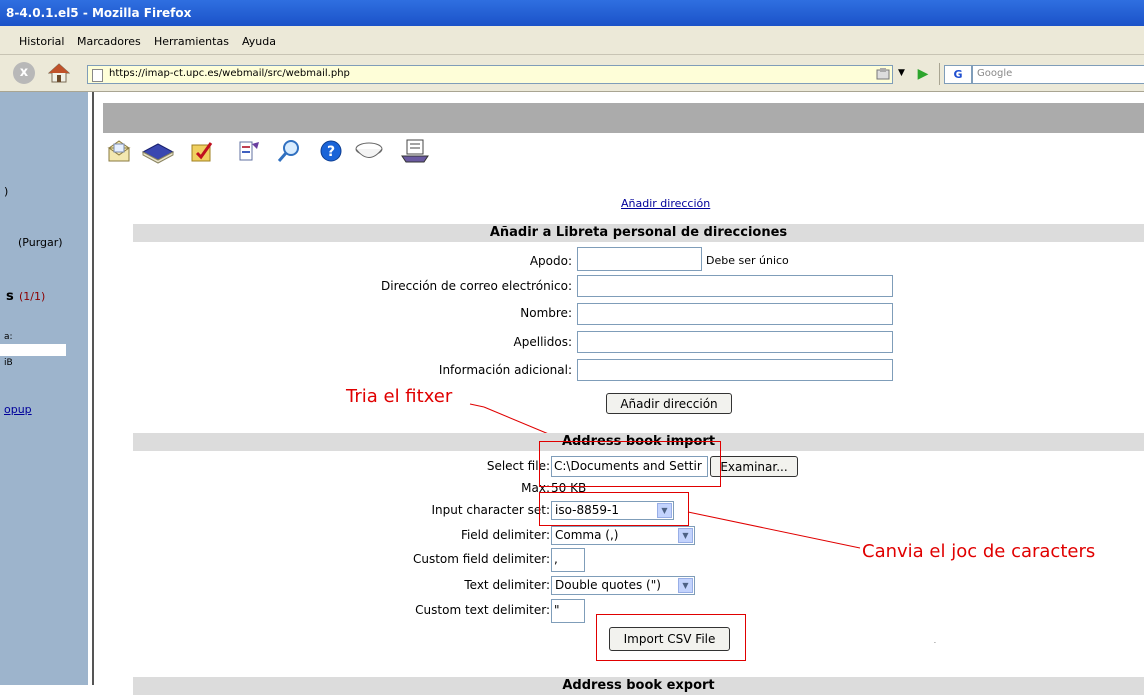 This screenshot has width=1144, height=695. Describe the element at coordinates (614, 509) in the screenshot. I see `annotation-box-charset` at that location.